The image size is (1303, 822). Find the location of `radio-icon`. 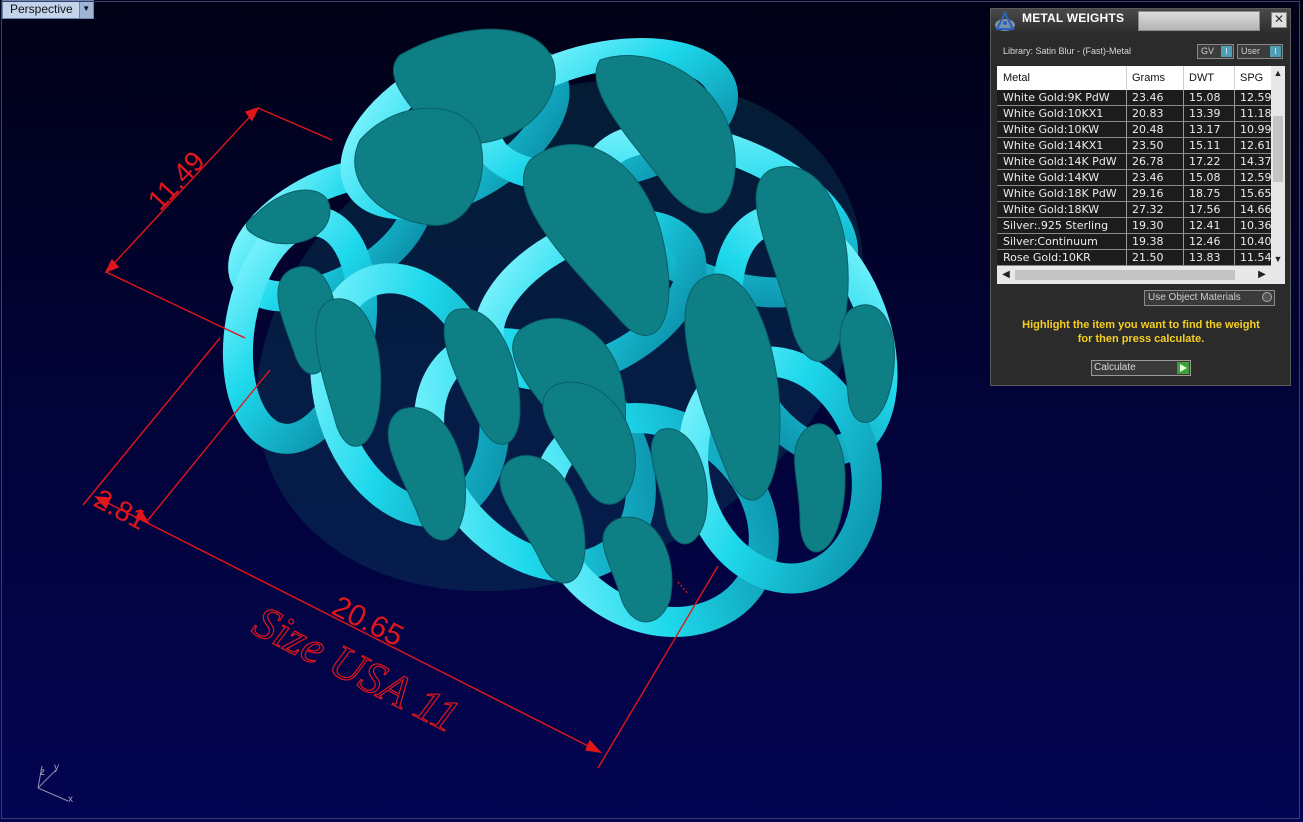

radio-icon is located at coordinates (1267, 297).